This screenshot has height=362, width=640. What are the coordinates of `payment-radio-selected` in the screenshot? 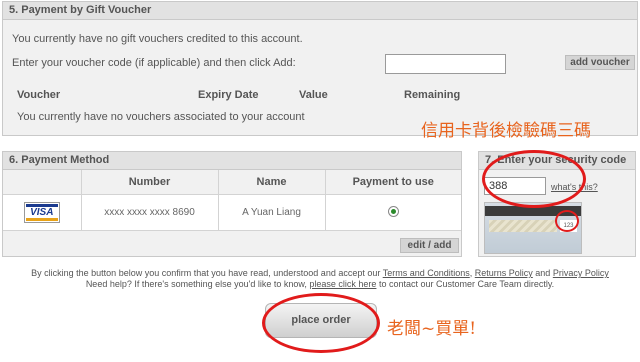 It's located at (393, 212).